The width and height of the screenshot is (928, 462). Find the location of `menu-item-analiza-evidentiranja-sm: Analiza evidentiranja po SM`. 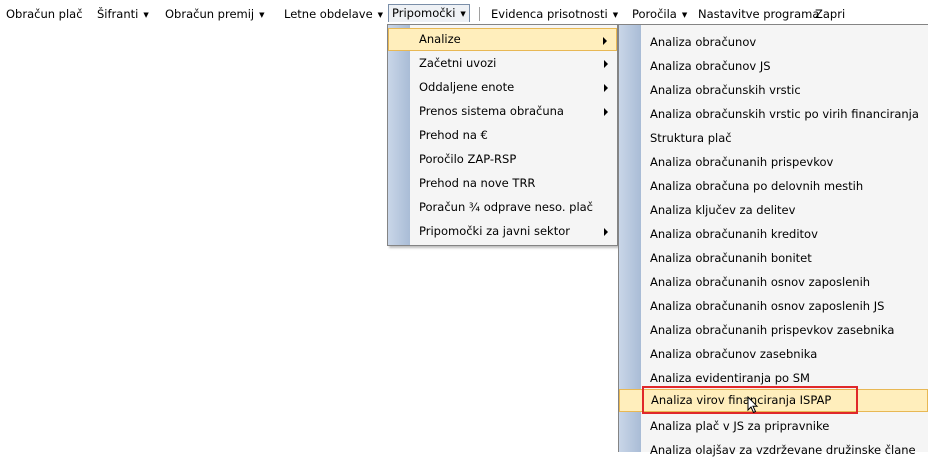

menu-item-analiza-evidentiranja-sm: Analiza evidentiranja po SM is located at coordinates (773, 378).